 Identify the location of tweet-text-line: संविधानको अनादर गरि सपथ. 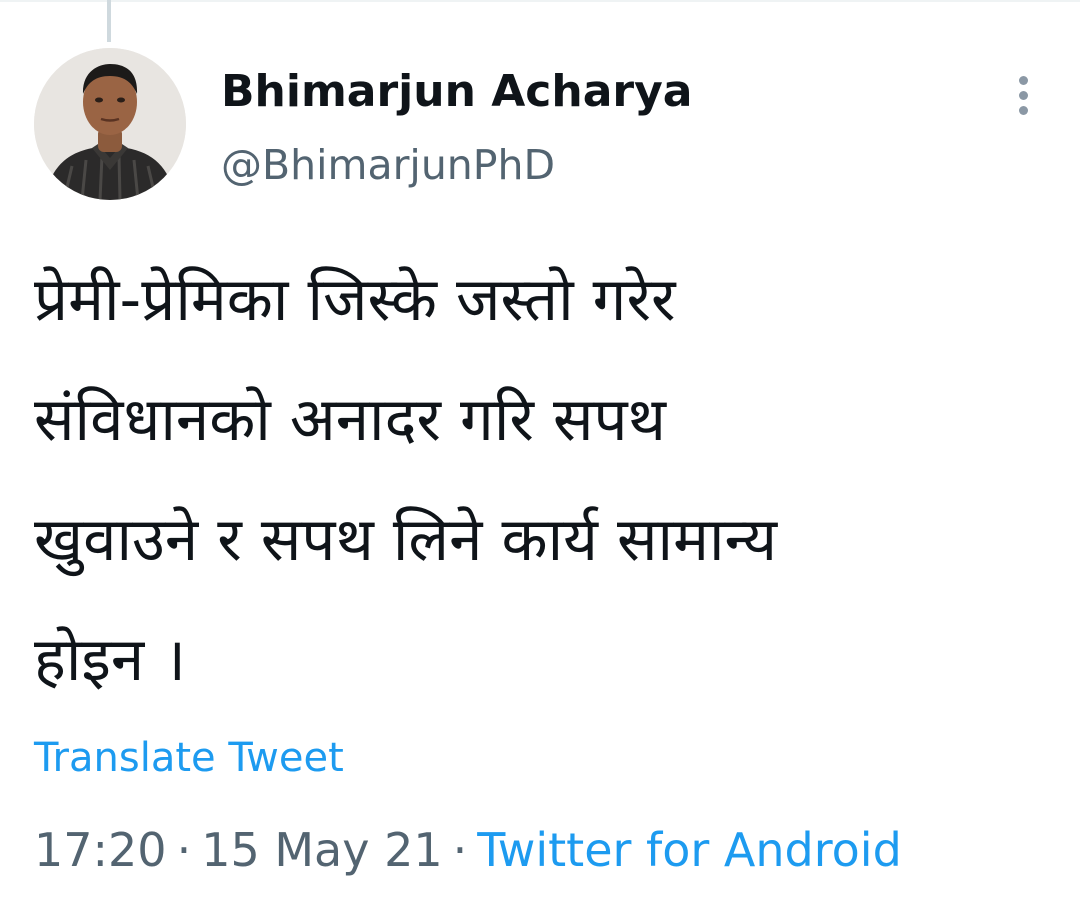
(350, 420).